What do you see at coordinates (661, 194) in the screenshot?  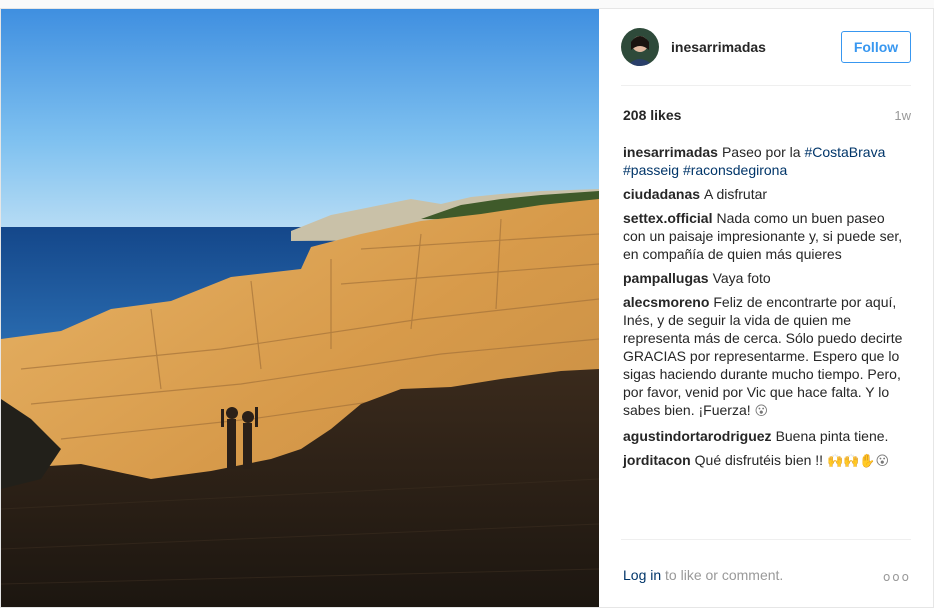 I see `comment-username: ciudadanas` at bounding box center [661, 194].